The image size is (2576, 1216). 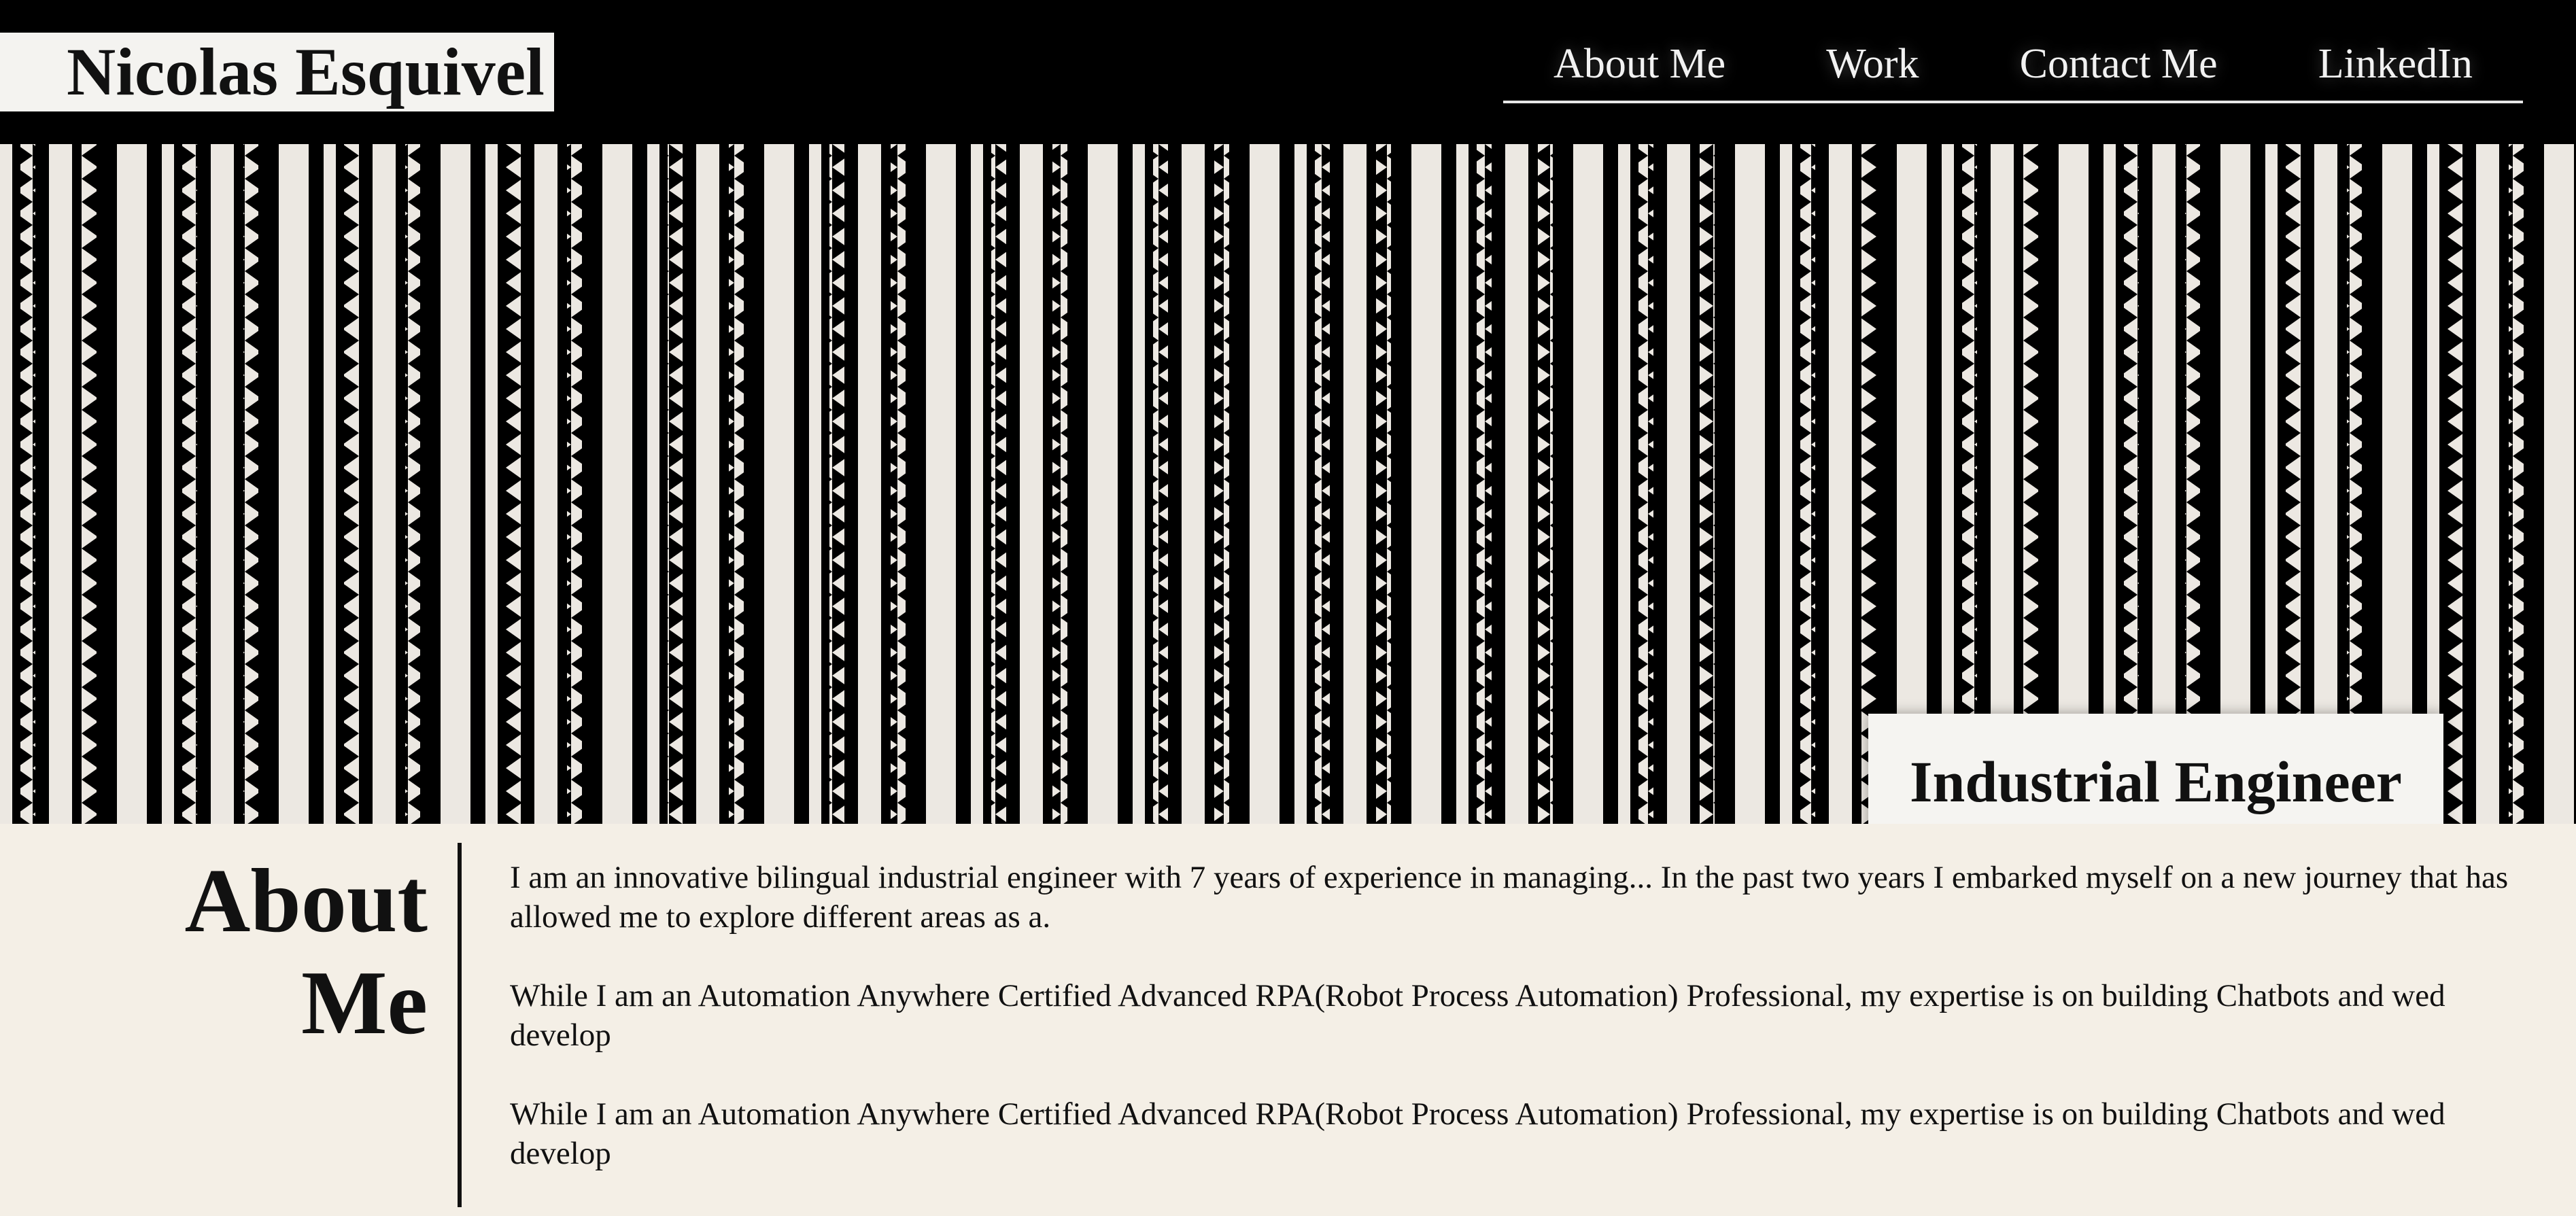 I want to click on main-nav: About Me Work Contact Me LinkedIn, so click(x=2013, y=65).